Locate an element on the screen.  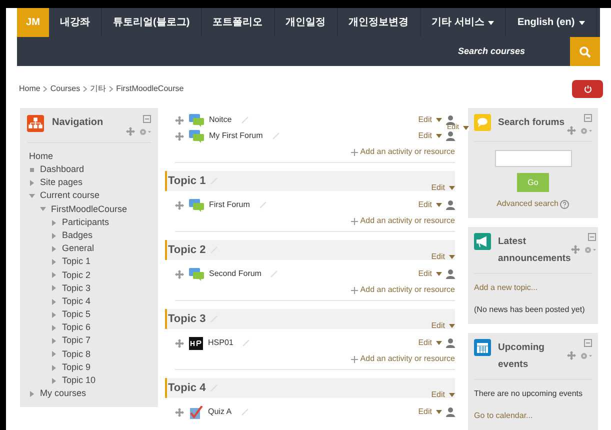
search-button is located at coordinates (585, 51).